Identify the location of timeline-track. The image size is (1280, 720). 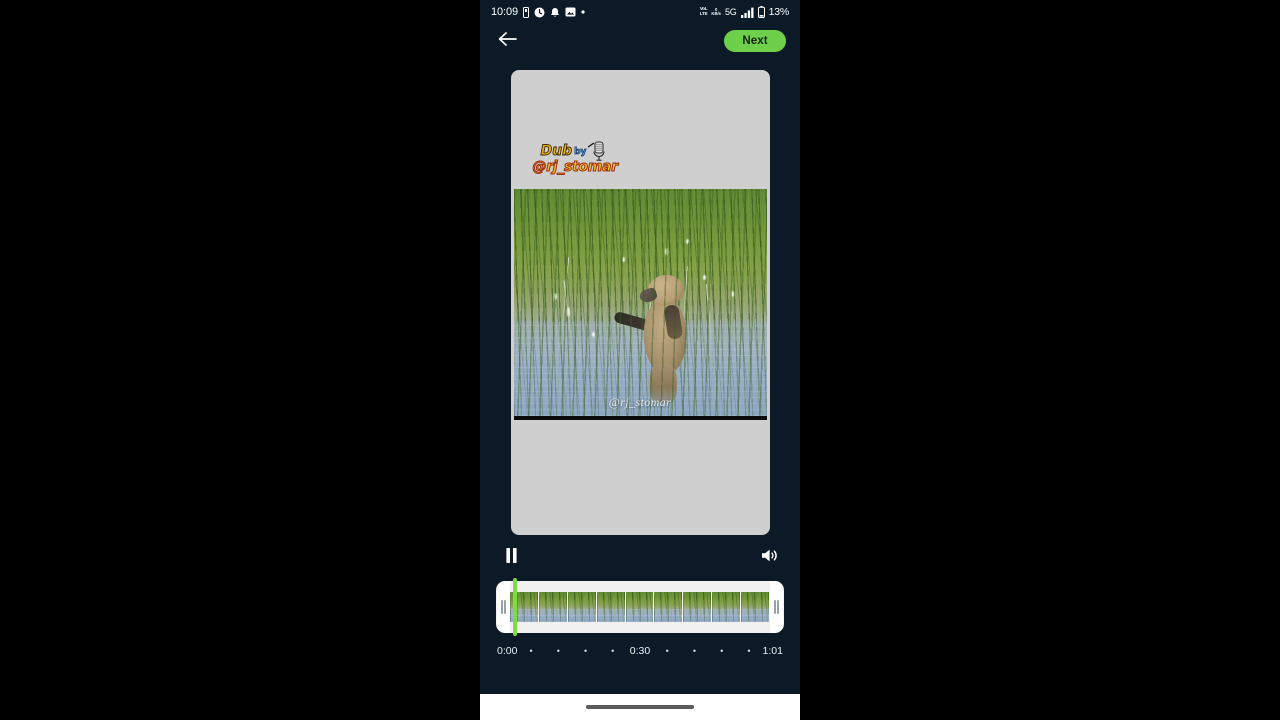
(640, 607).